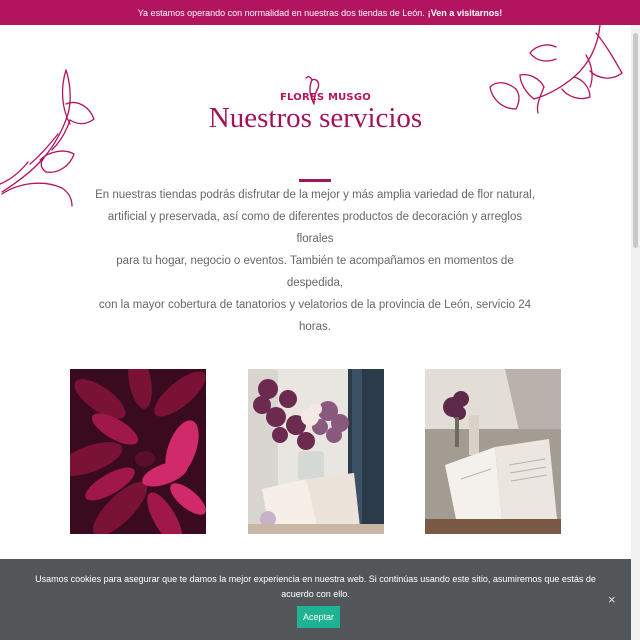 The height and width of the screenshot is (640, 640). Describe the element at coordinates (315, 180) in the screenshot. I see `title-divider` at that location.